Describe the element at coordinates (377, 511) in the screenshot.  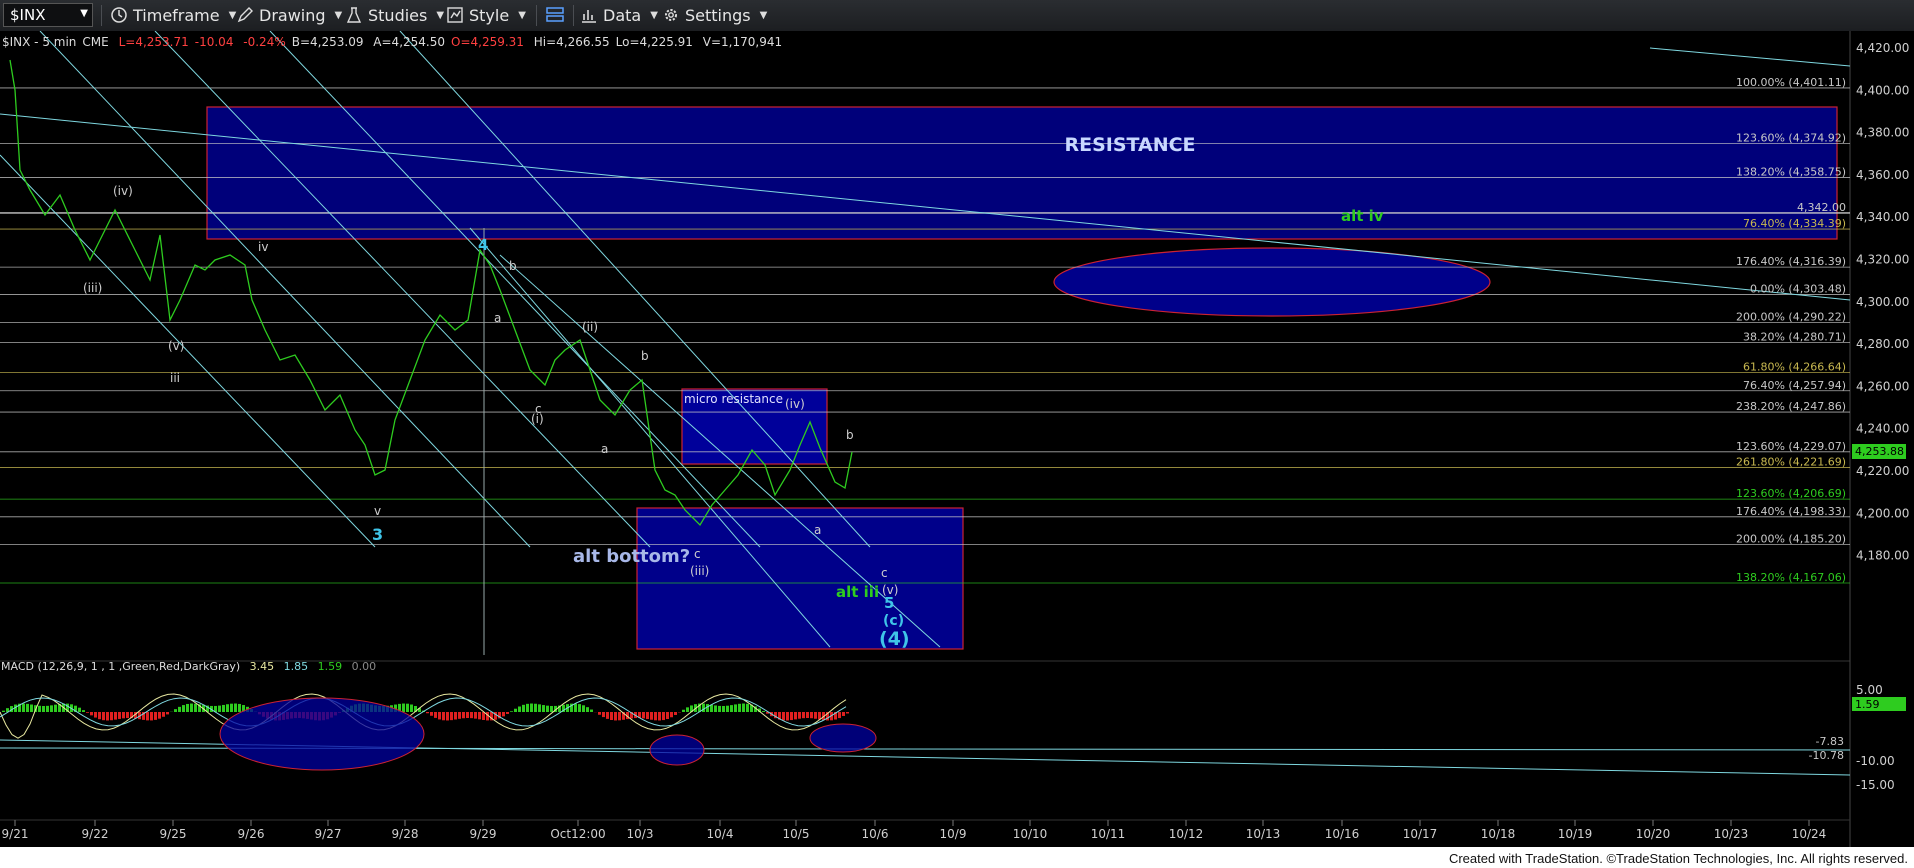
I see `wave-label: v` at that location.